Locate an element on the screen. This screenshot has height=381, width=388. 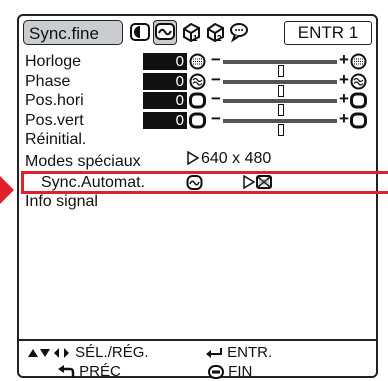
menu-tab-bar: Sync.fine 1 2 ENTR 1 is located at coordinates (197, 33).